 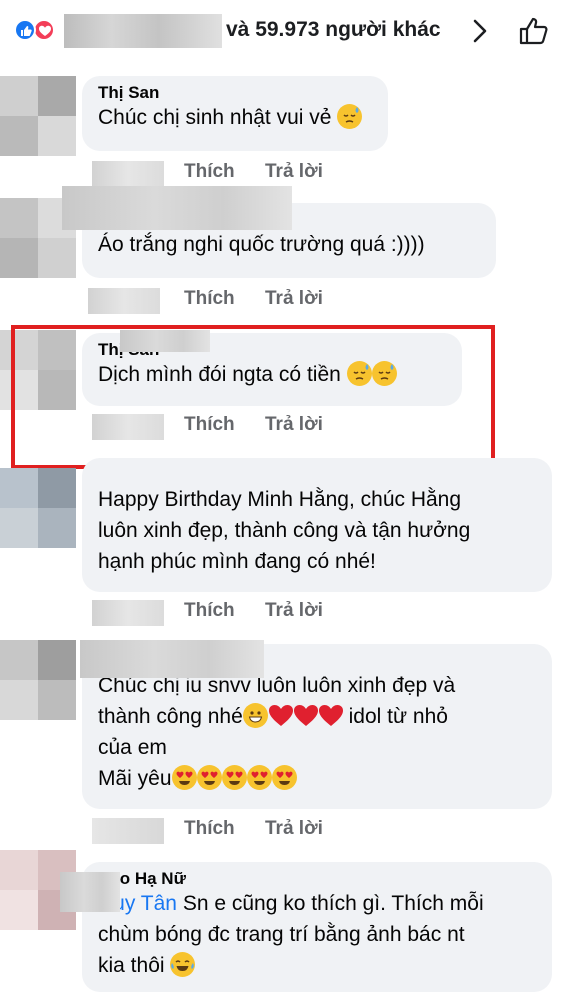 What do you see at coordinates (281, 934) in the screenshot?
I see `comment-line: chùm bóng đc trang trí bằng ảnh bác nt` at bounding box center [281, 934].